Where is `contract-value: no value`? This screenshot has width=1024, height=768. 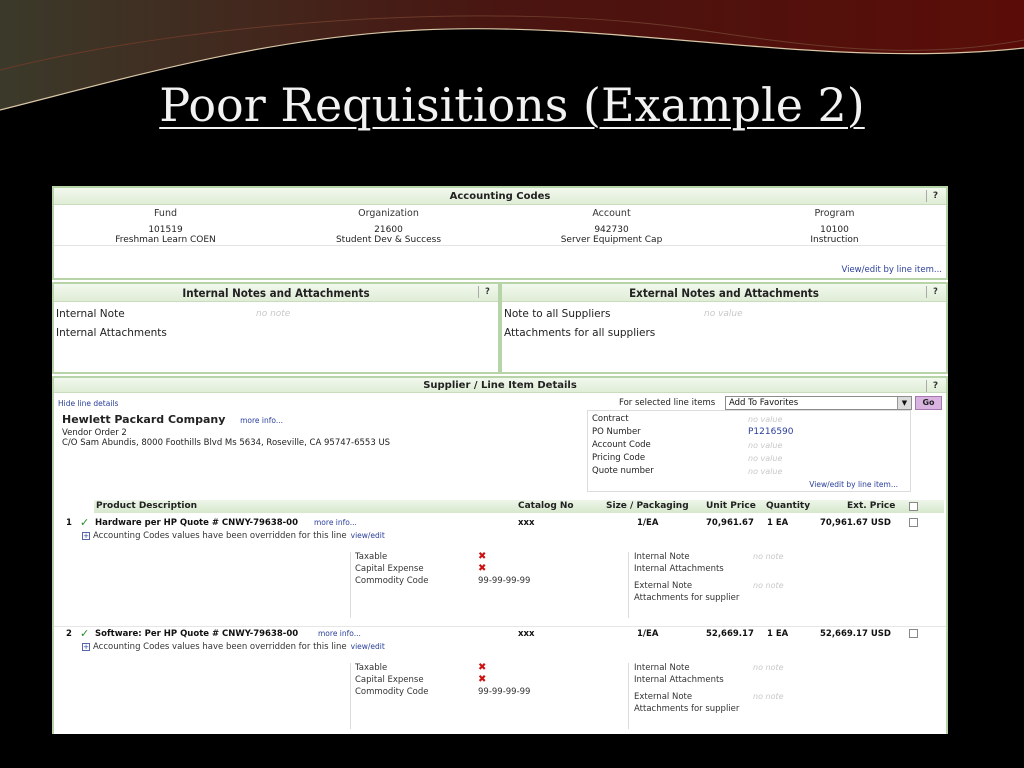 contract-value: no value is located at coordinates (765, 419).